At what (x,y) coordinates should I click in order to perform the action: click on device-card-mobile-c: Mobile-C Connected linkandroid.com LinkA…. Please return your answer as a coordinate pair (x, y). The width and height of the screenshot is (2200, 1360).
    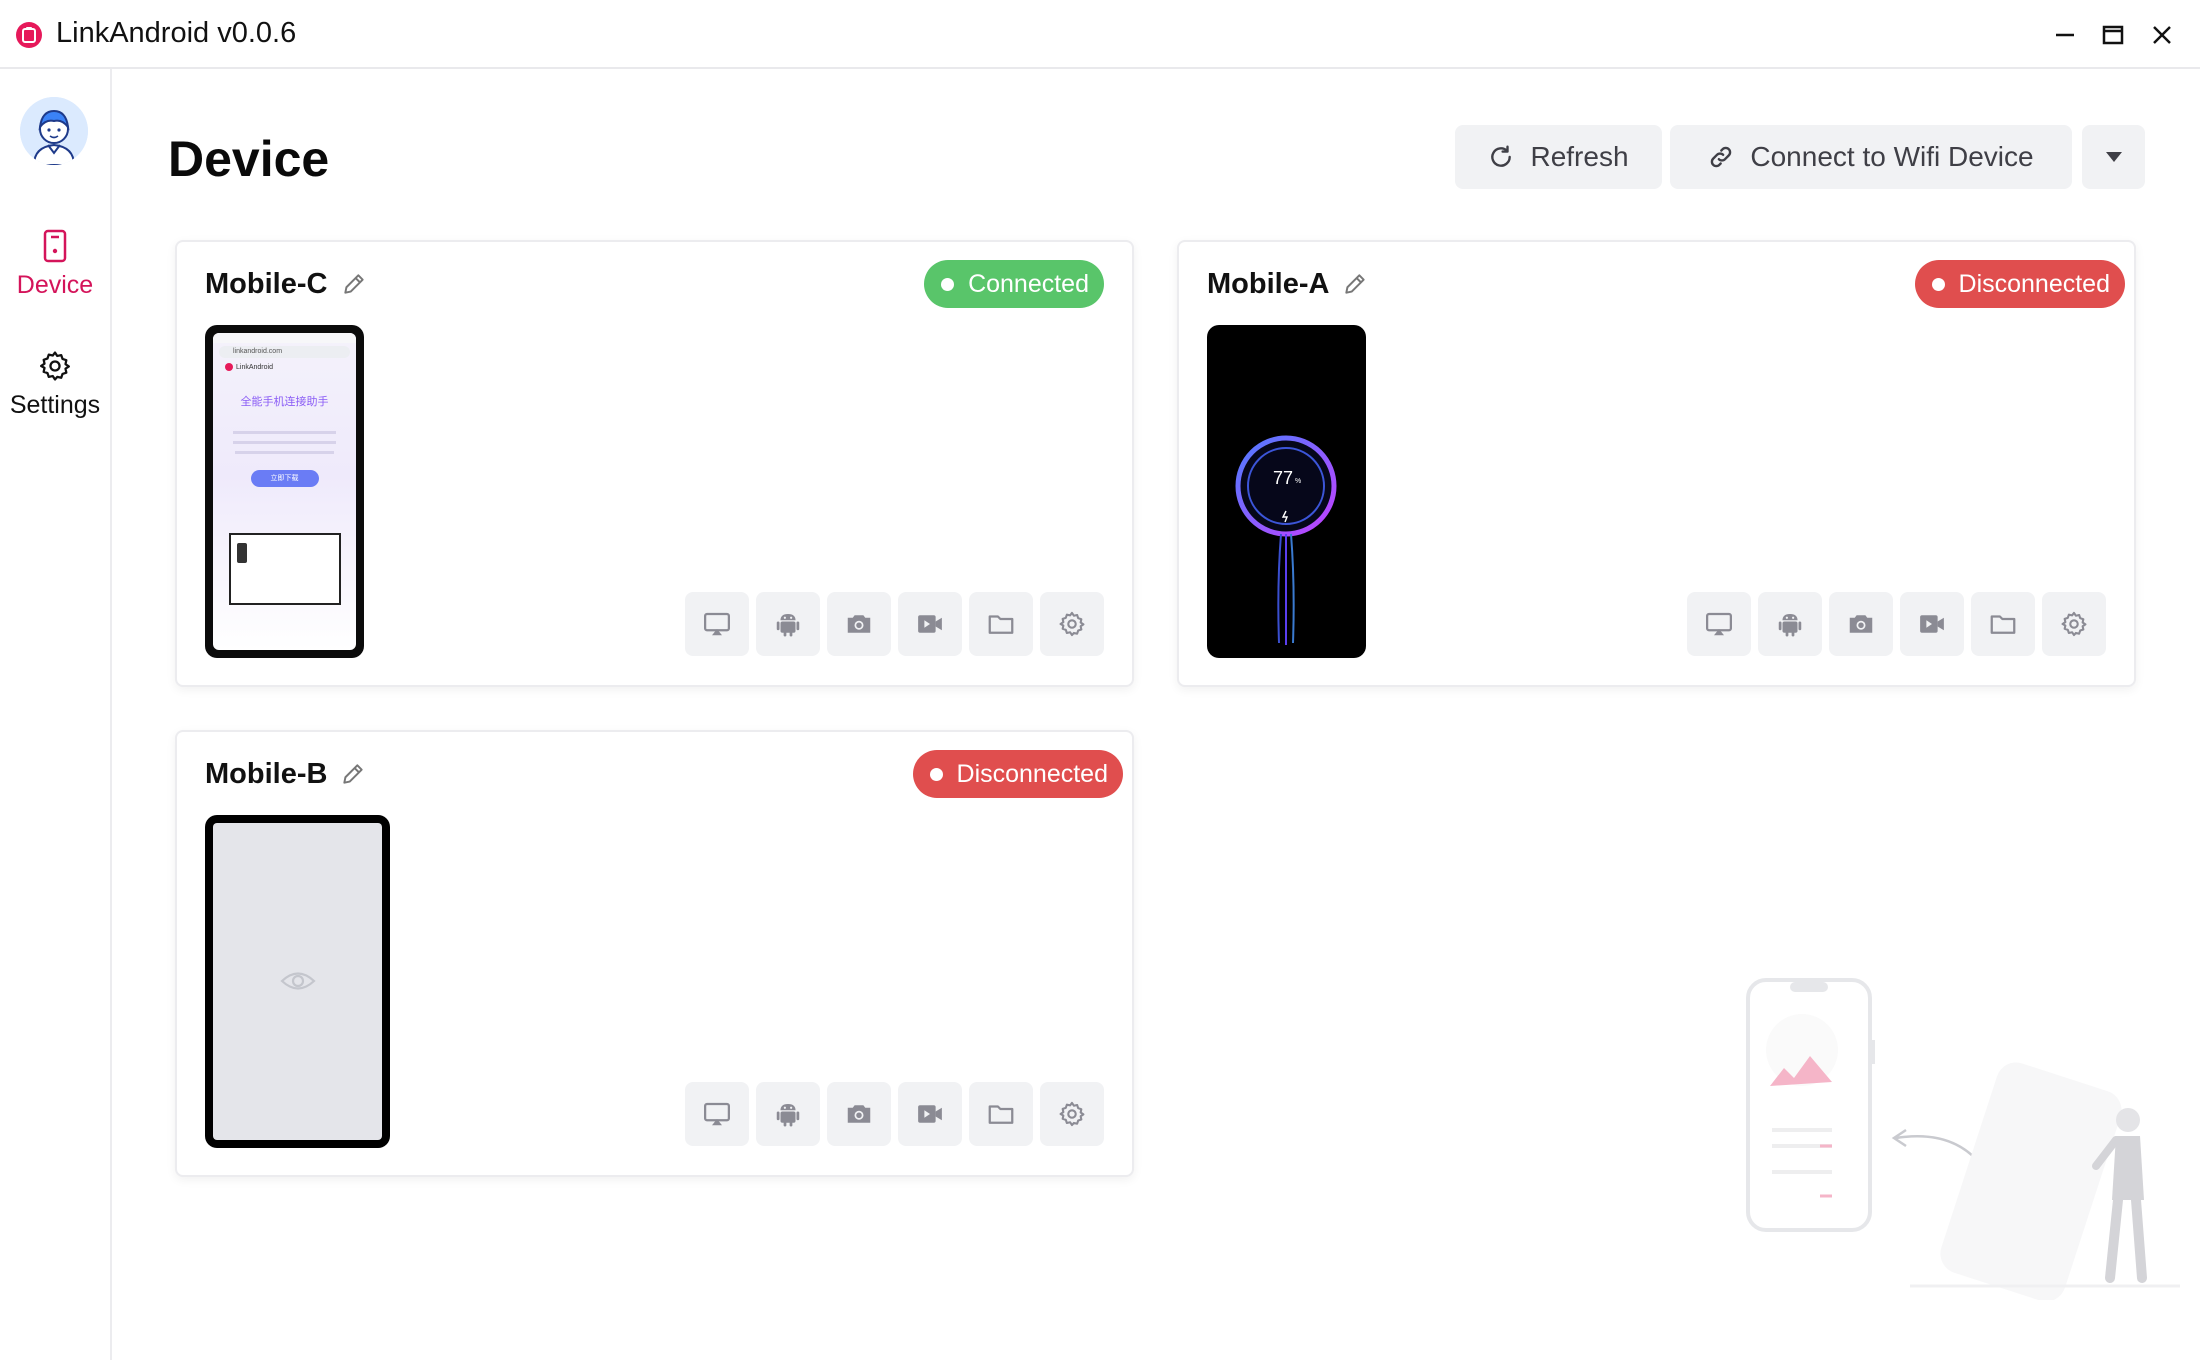
    Looking at the image, I should click on (654, 463).